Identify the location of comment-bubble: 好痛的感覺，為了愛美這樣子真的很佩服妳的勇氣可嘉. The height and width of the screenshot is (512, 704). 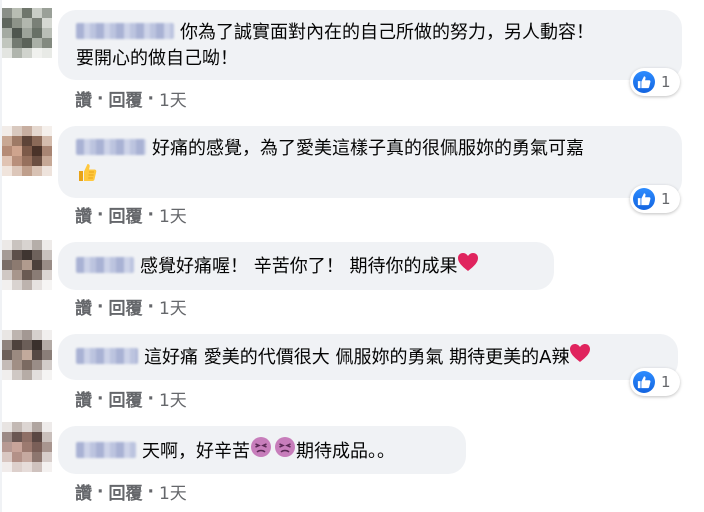
(370, 162).